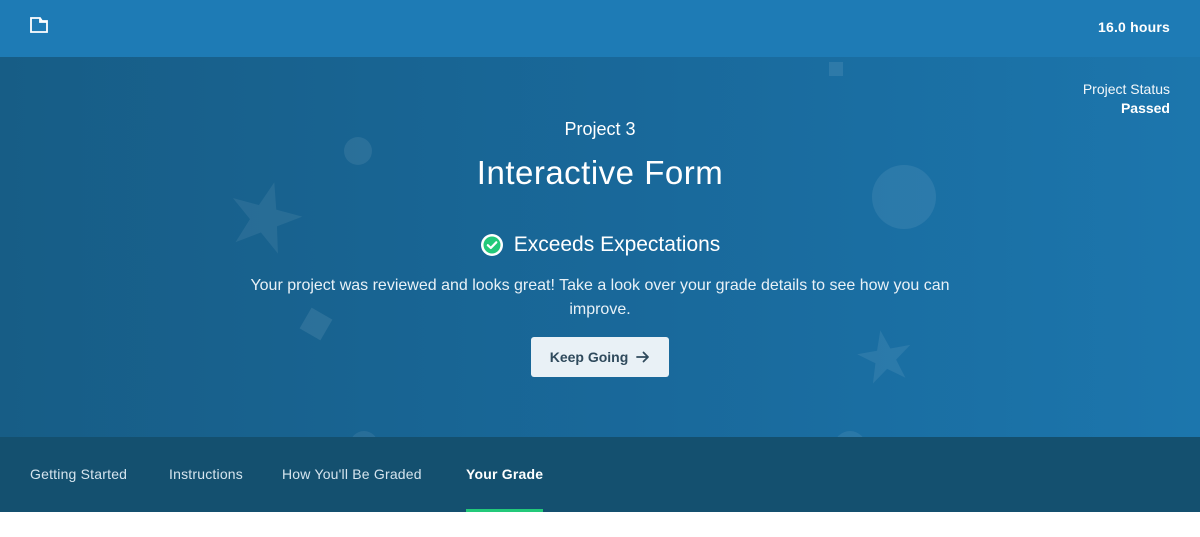  I want to click on estimated-hours: 16.0 hours, so click(1133, 27).